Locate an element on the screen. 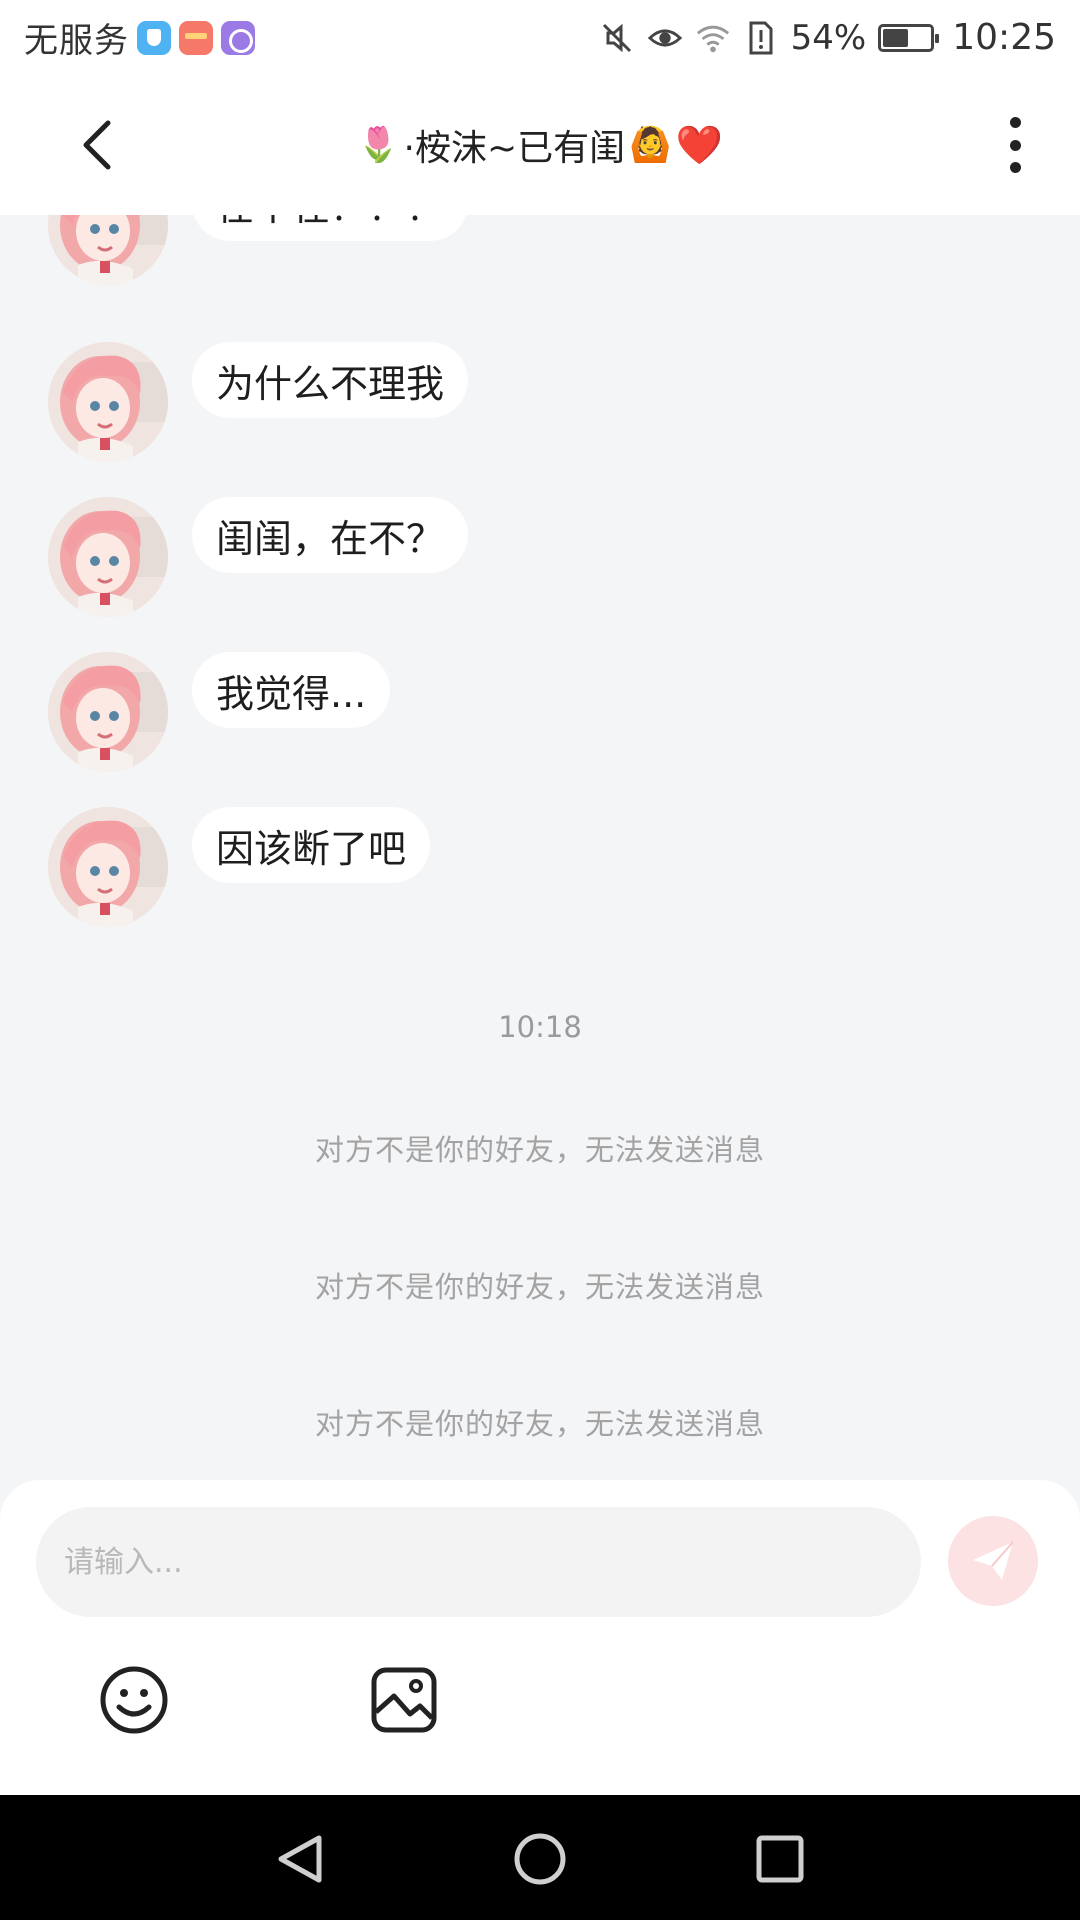 This screenshot has height=1920, width=1080. message-timestamp: 10:18 is located at coordinates (540, 1027).